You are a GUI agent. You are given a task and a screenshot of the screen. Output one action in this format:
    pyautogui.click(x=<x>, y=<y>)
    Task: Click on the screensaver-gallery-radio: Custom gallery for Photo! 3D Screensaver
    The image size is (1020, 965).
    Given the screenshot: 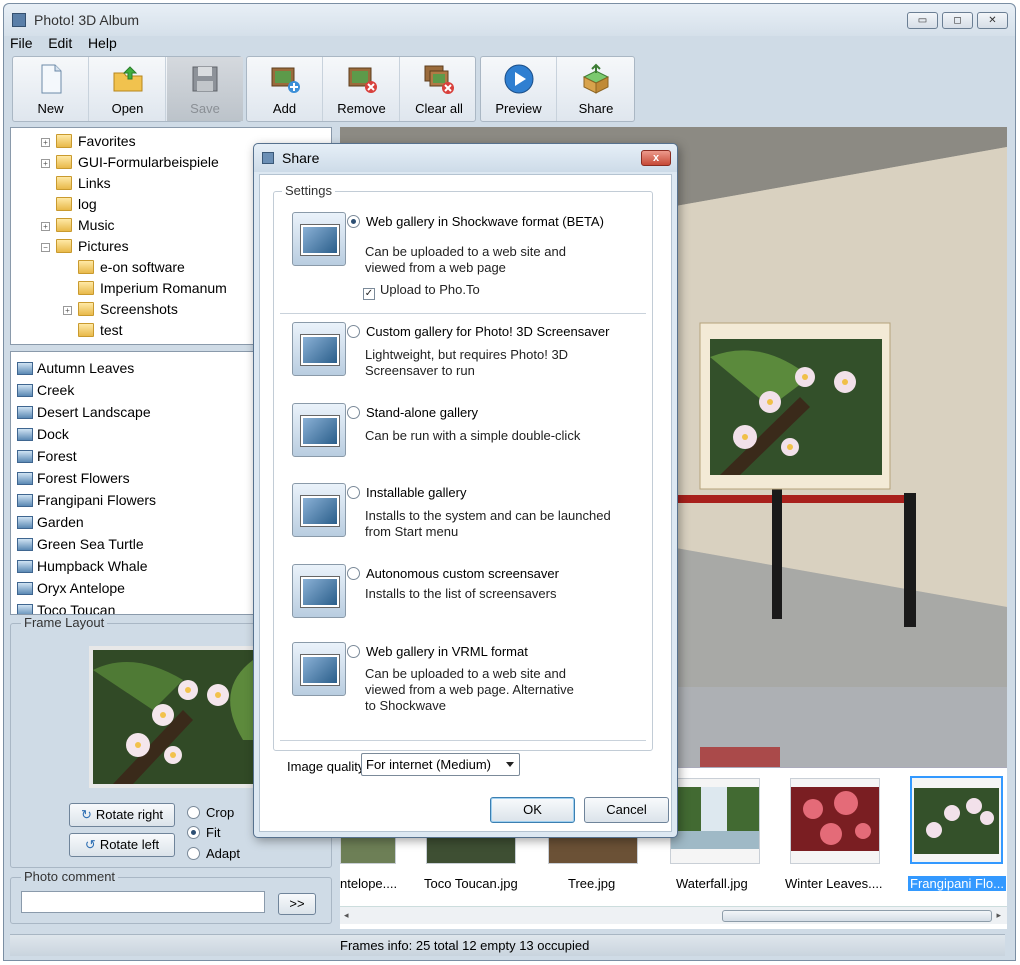 What is the action you would take?
    pyautogui.click(x=478, y=332)
    